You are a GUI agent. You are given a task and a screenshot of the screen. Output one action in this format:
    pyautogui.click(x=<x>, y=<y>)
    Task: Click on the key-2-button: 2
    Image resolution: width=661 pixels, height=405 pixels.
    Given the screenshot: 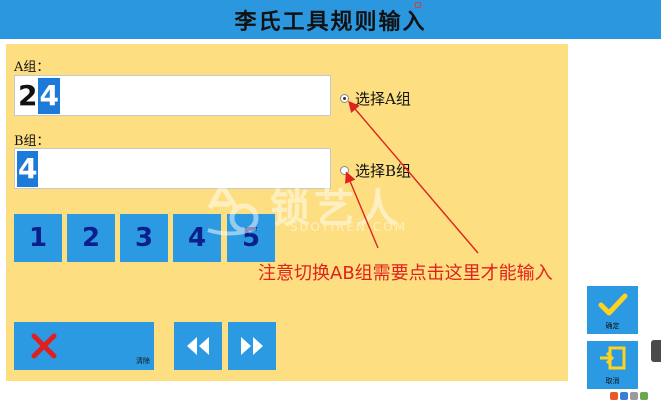 What is the action you would take?
    pyautogui.click(x=91, y=238)
    